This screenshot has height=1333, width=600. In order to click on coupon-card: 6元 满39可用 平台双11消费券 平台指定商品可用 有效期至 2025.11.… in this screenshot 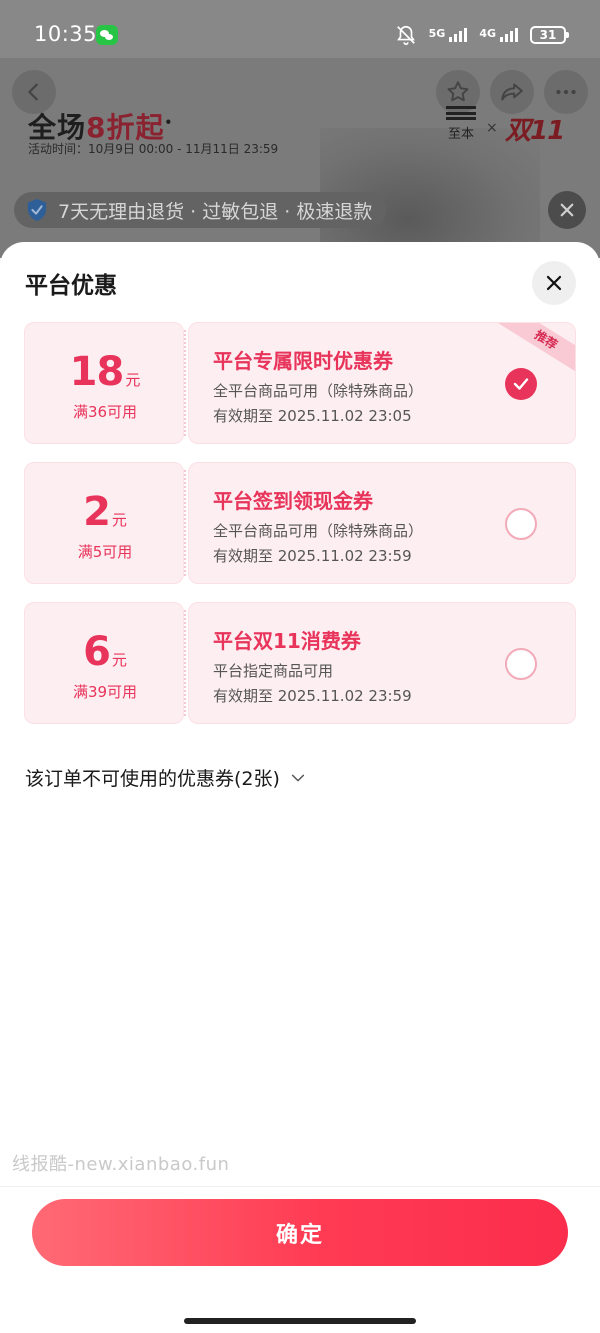, I will do `click(300, 663)`.